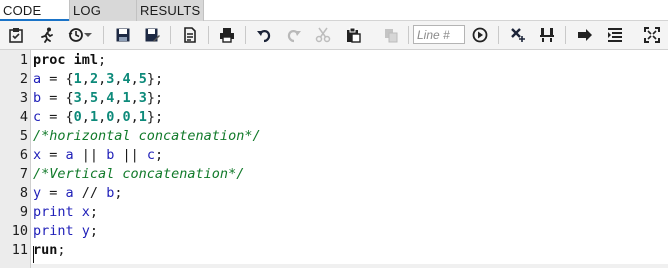 Image resolution: width=668 pixels, height=268 pixels. I want to click on line-number: 3, so click(23, 98).